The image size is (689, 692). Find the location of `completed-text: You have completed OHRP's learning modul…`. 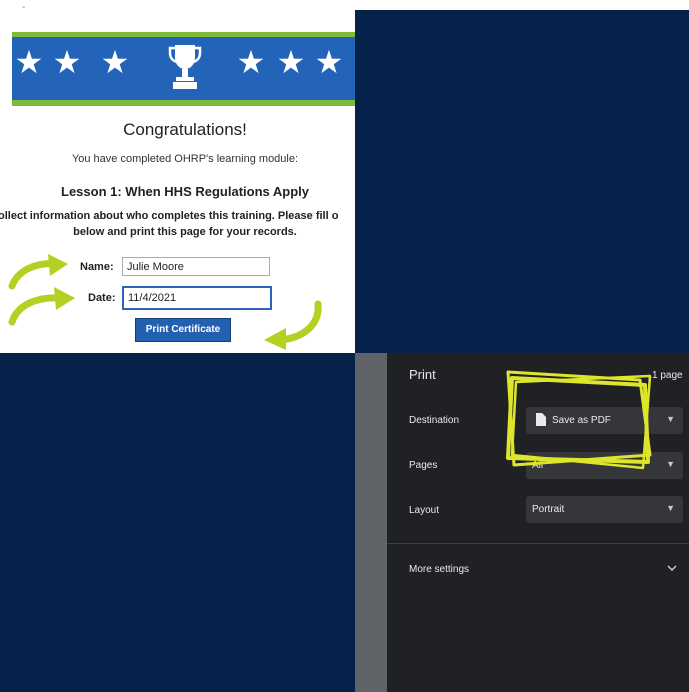

completed-text: You have completed OHRP's learning modul… is located at coordinates (185, 159).